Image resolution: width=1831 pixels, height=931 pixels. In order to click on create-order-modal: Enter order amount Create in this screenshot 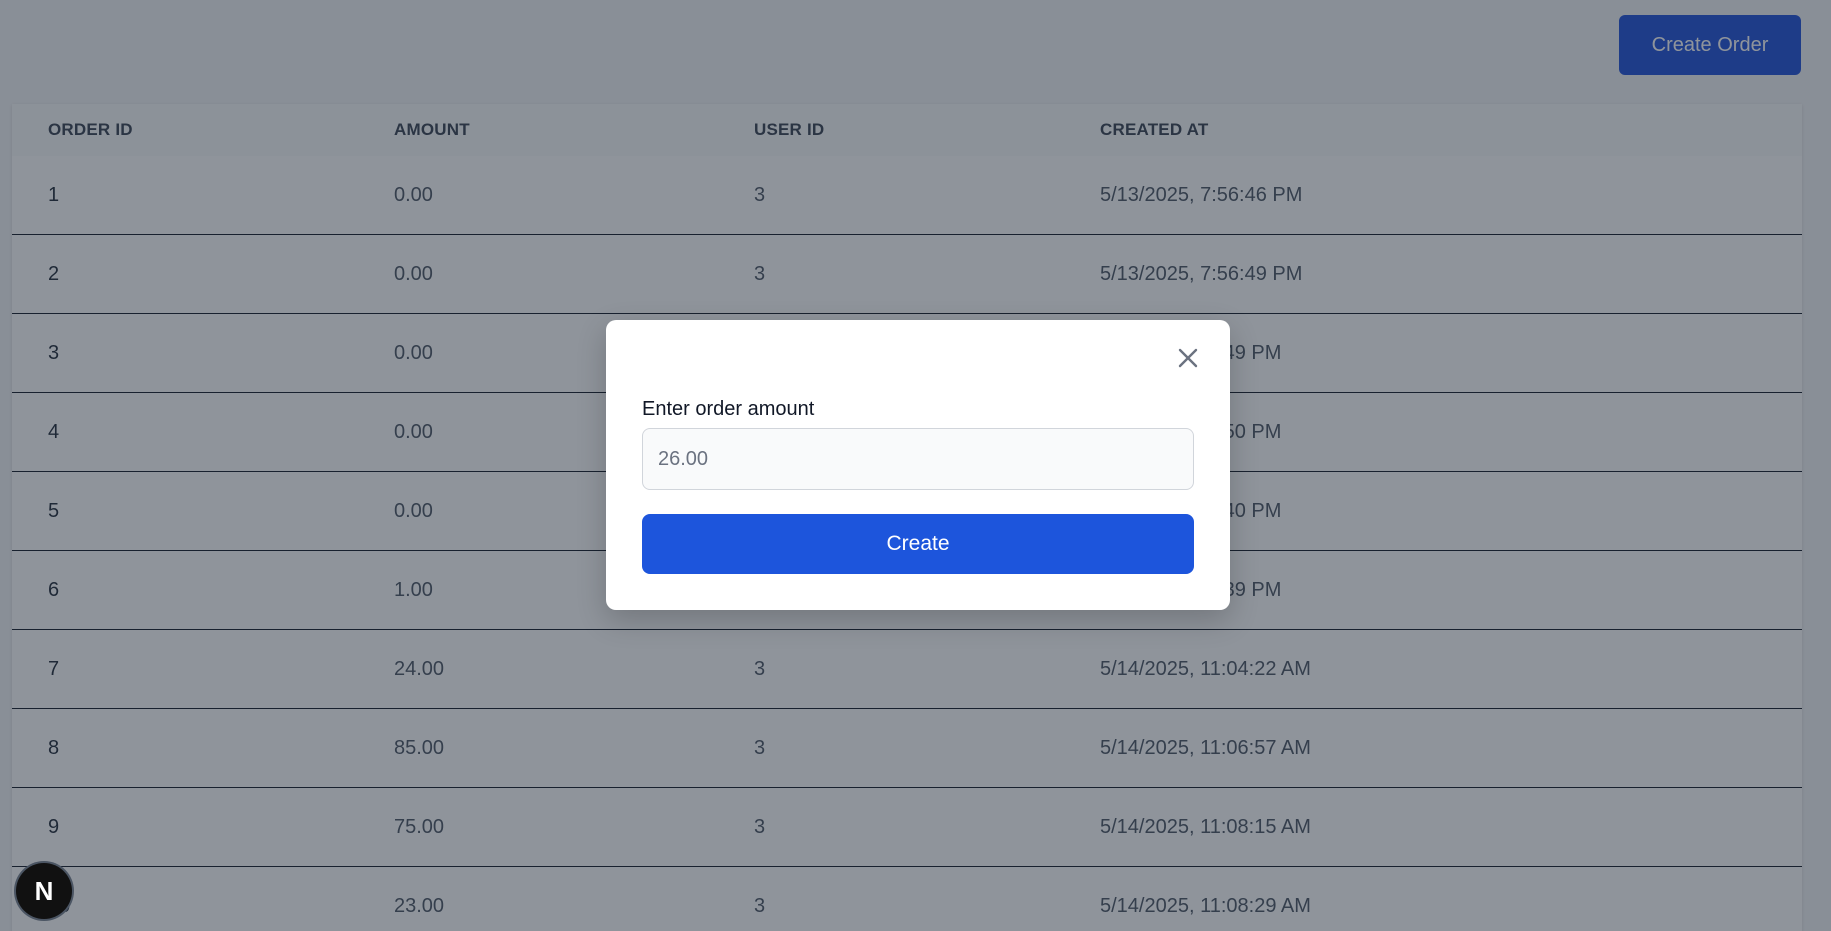, I will do `click(918, 465)`.